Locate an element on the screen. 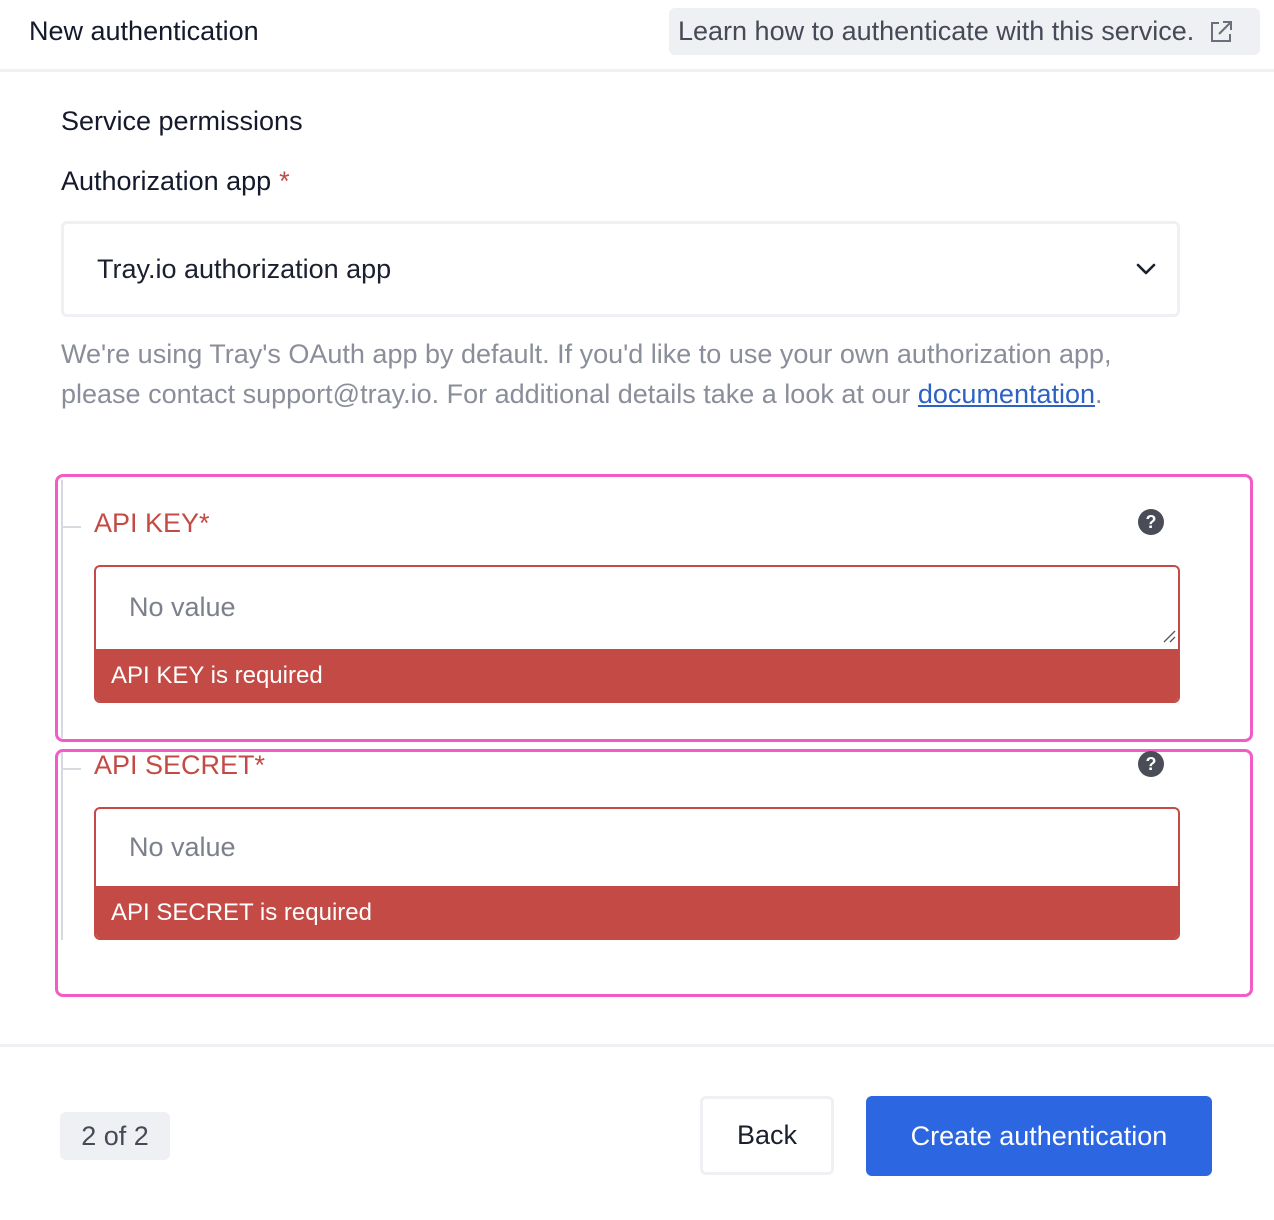  auth-app-selected-value: Tray.io authorization app is located at coordinates (244, 269).